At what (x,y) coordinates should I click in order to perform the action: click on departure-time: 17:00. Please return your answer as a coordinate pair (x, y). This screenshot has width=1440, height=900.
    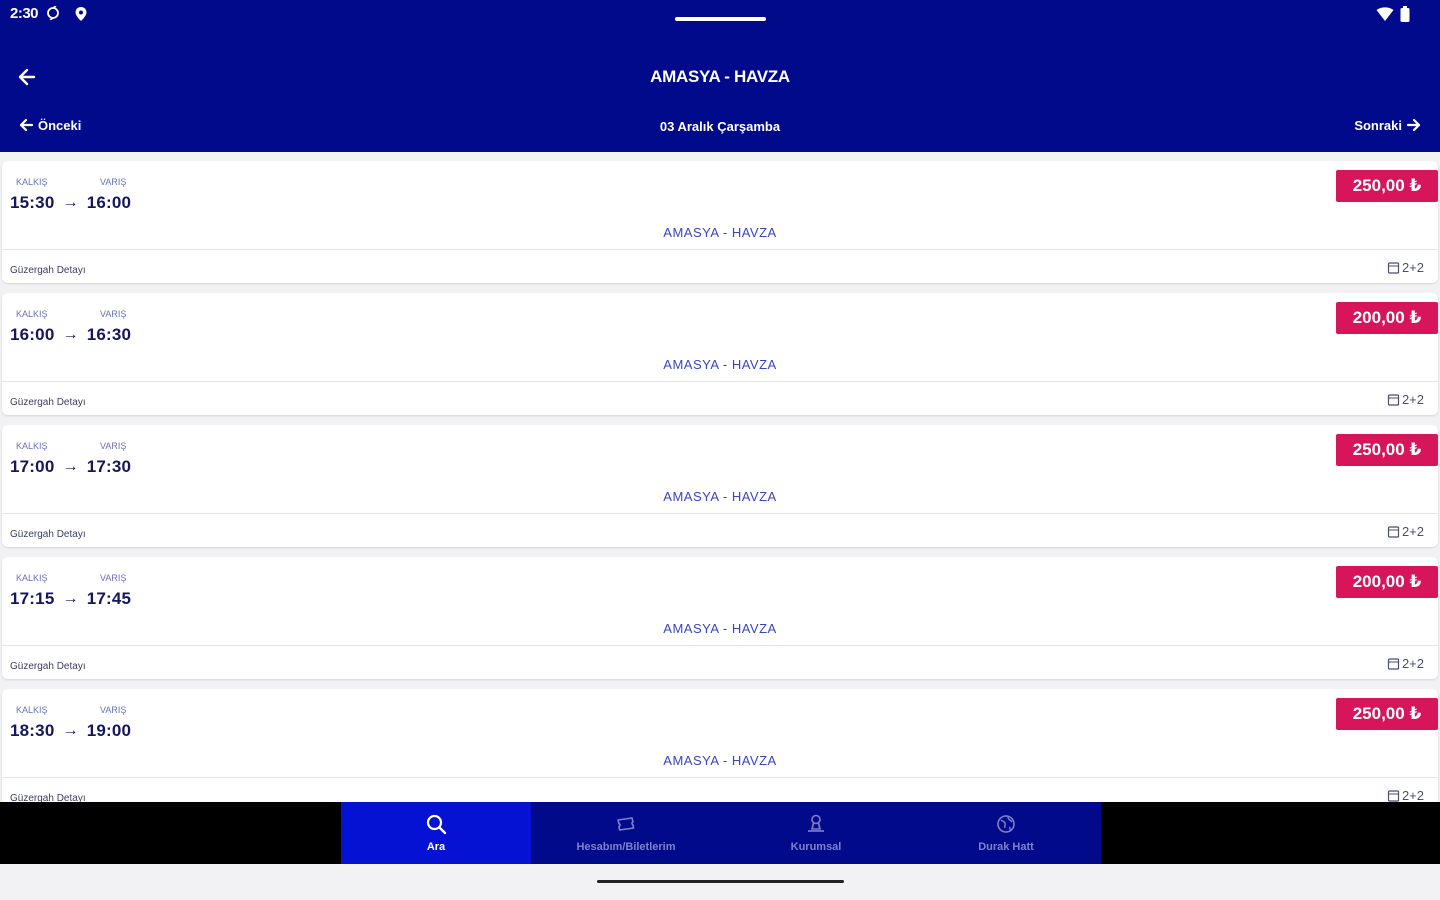
    Looking at the image, I should click on (32, 466).